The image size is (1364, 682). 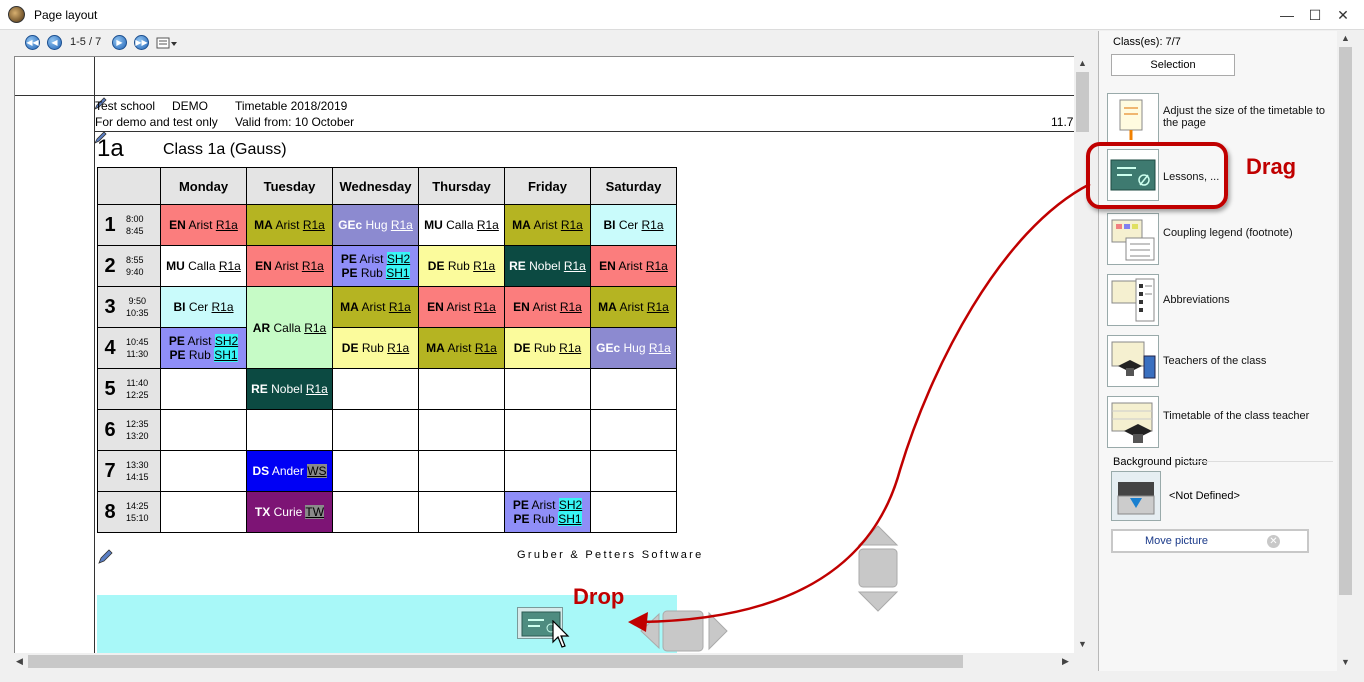 What do you see at coordinates (1204, 496) in the screenshot?
I see `background-picture-value: <Not Defined>` at bounding box center [1204, 496].